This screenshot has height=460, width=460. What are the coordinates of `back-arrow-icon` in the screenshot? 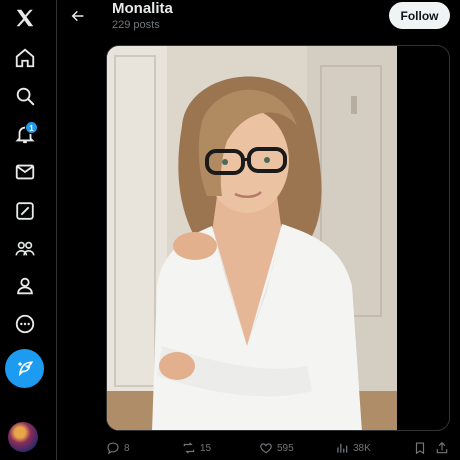 It's located at (78, 16).